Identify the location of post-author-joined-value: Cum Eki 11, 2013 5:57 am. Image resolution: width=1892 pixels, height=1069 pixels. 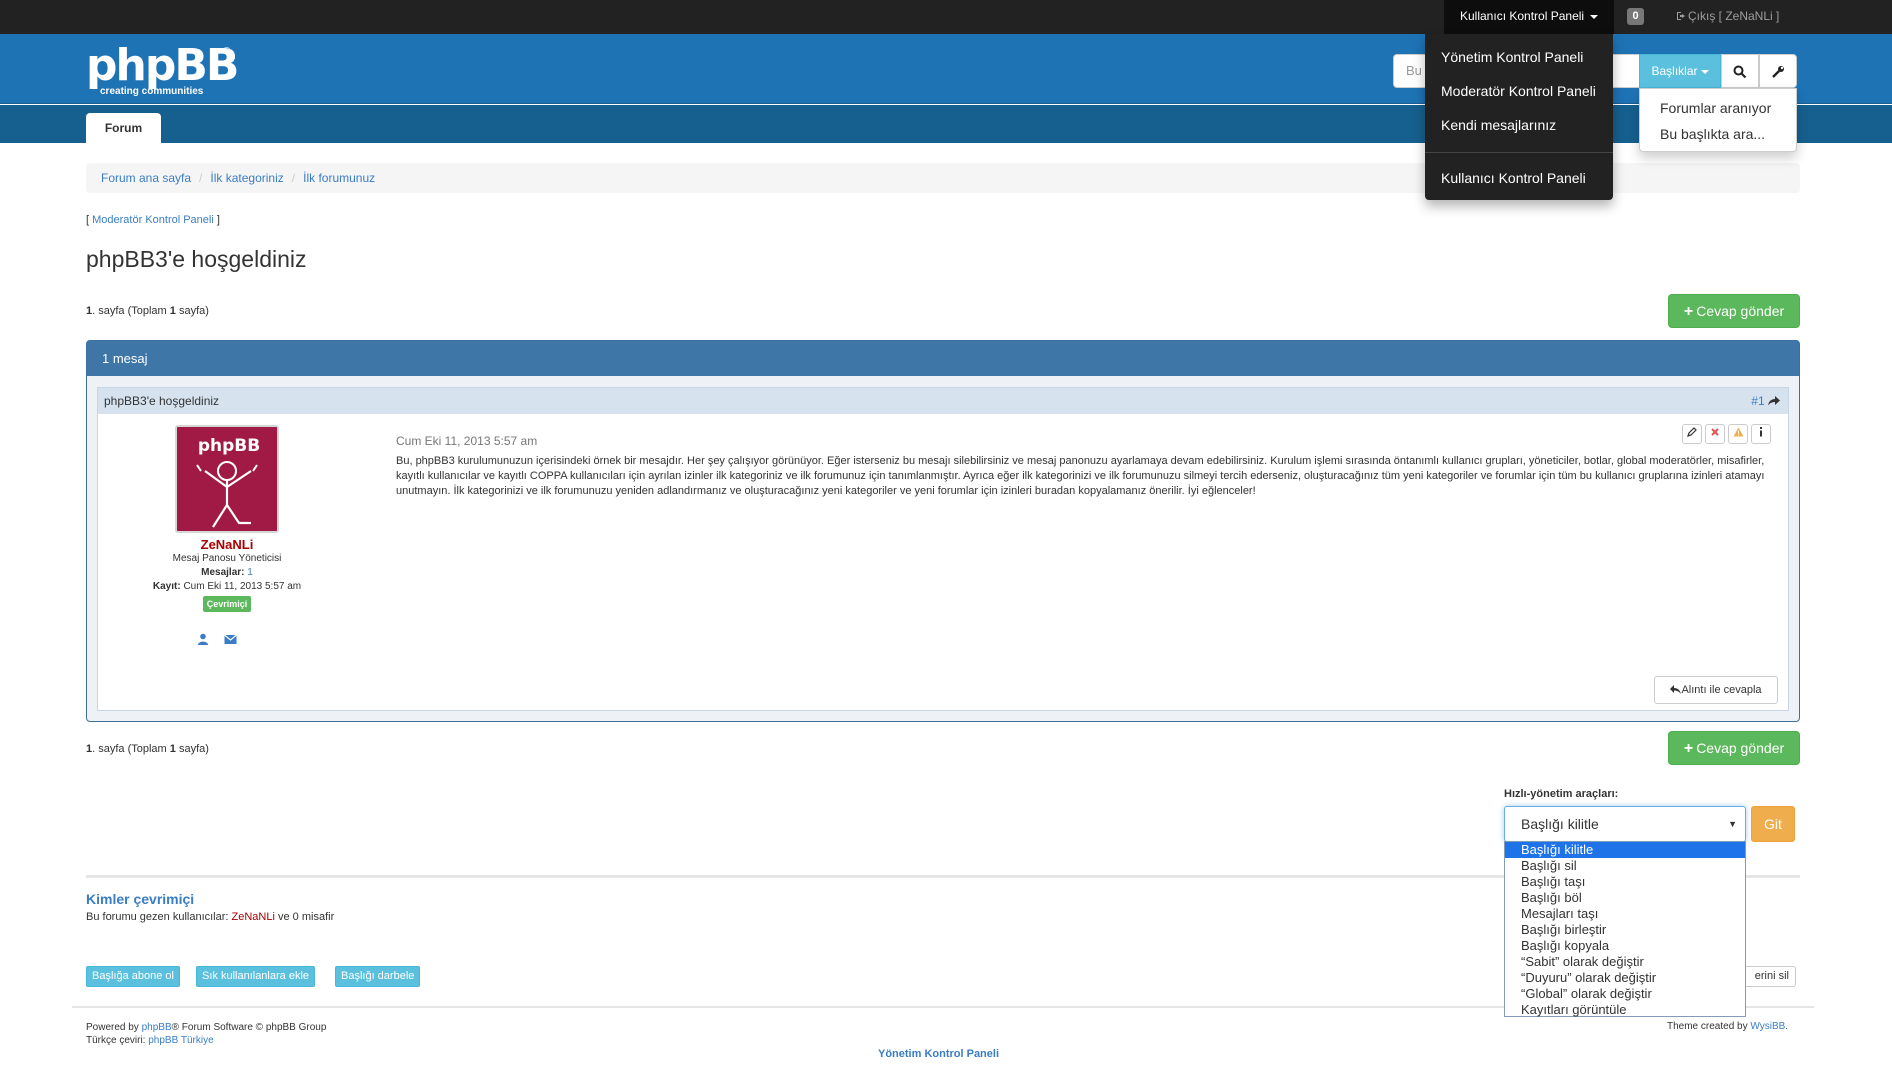
(242, 586).